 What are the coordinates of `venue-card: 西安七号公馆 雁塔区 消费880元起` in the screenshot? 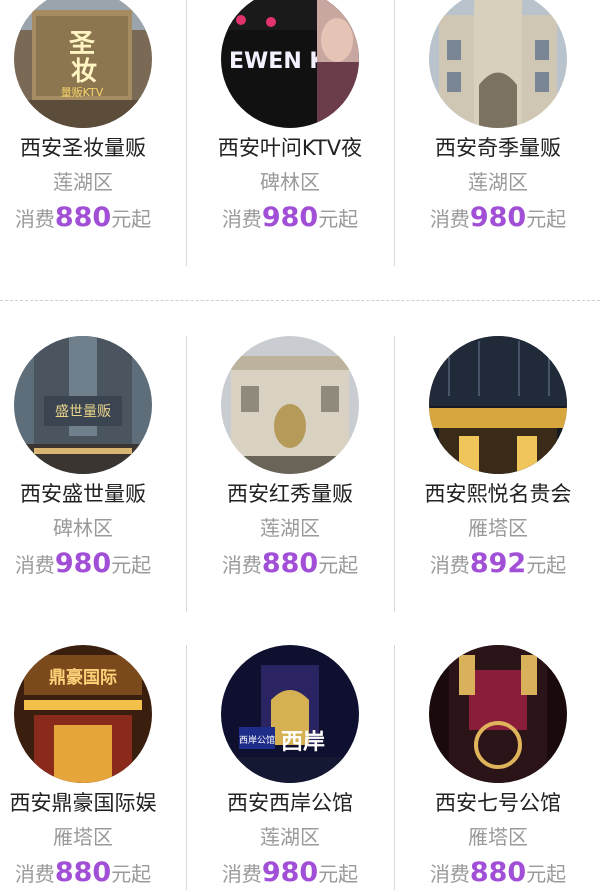 It's located at (498, 768).